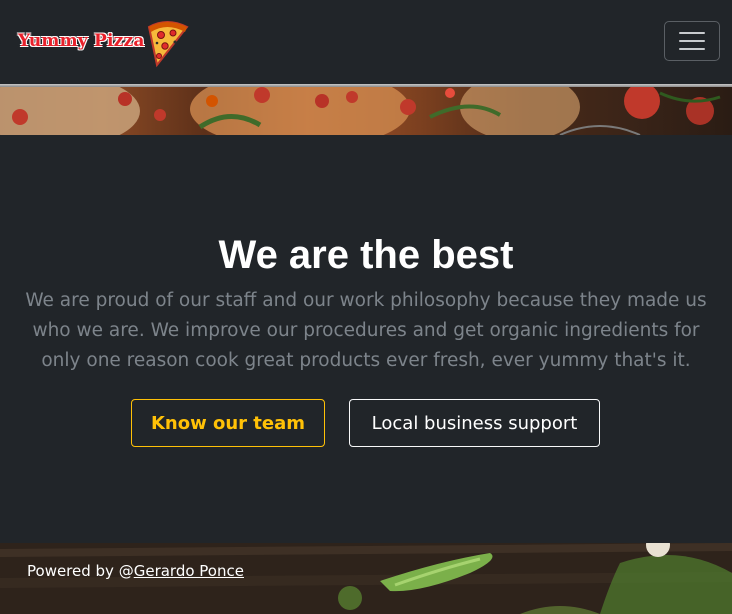 The height and width of the screenshot is (614, 732). I want to click on navbar-toggler-button, so click(692, 41).